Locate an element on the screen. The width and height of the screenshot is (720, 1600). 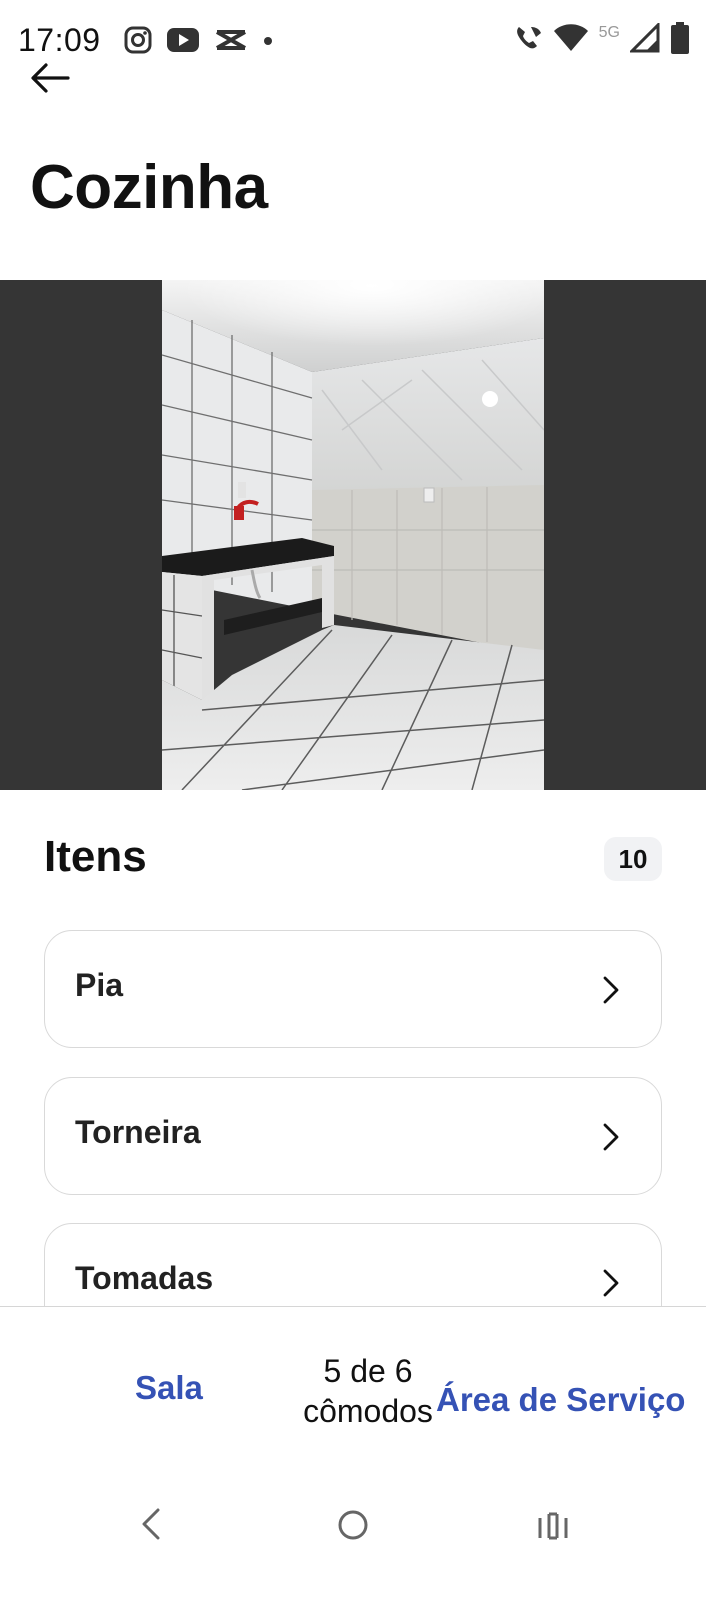
page-title: Cozinha is located at coordinates (149, 187).